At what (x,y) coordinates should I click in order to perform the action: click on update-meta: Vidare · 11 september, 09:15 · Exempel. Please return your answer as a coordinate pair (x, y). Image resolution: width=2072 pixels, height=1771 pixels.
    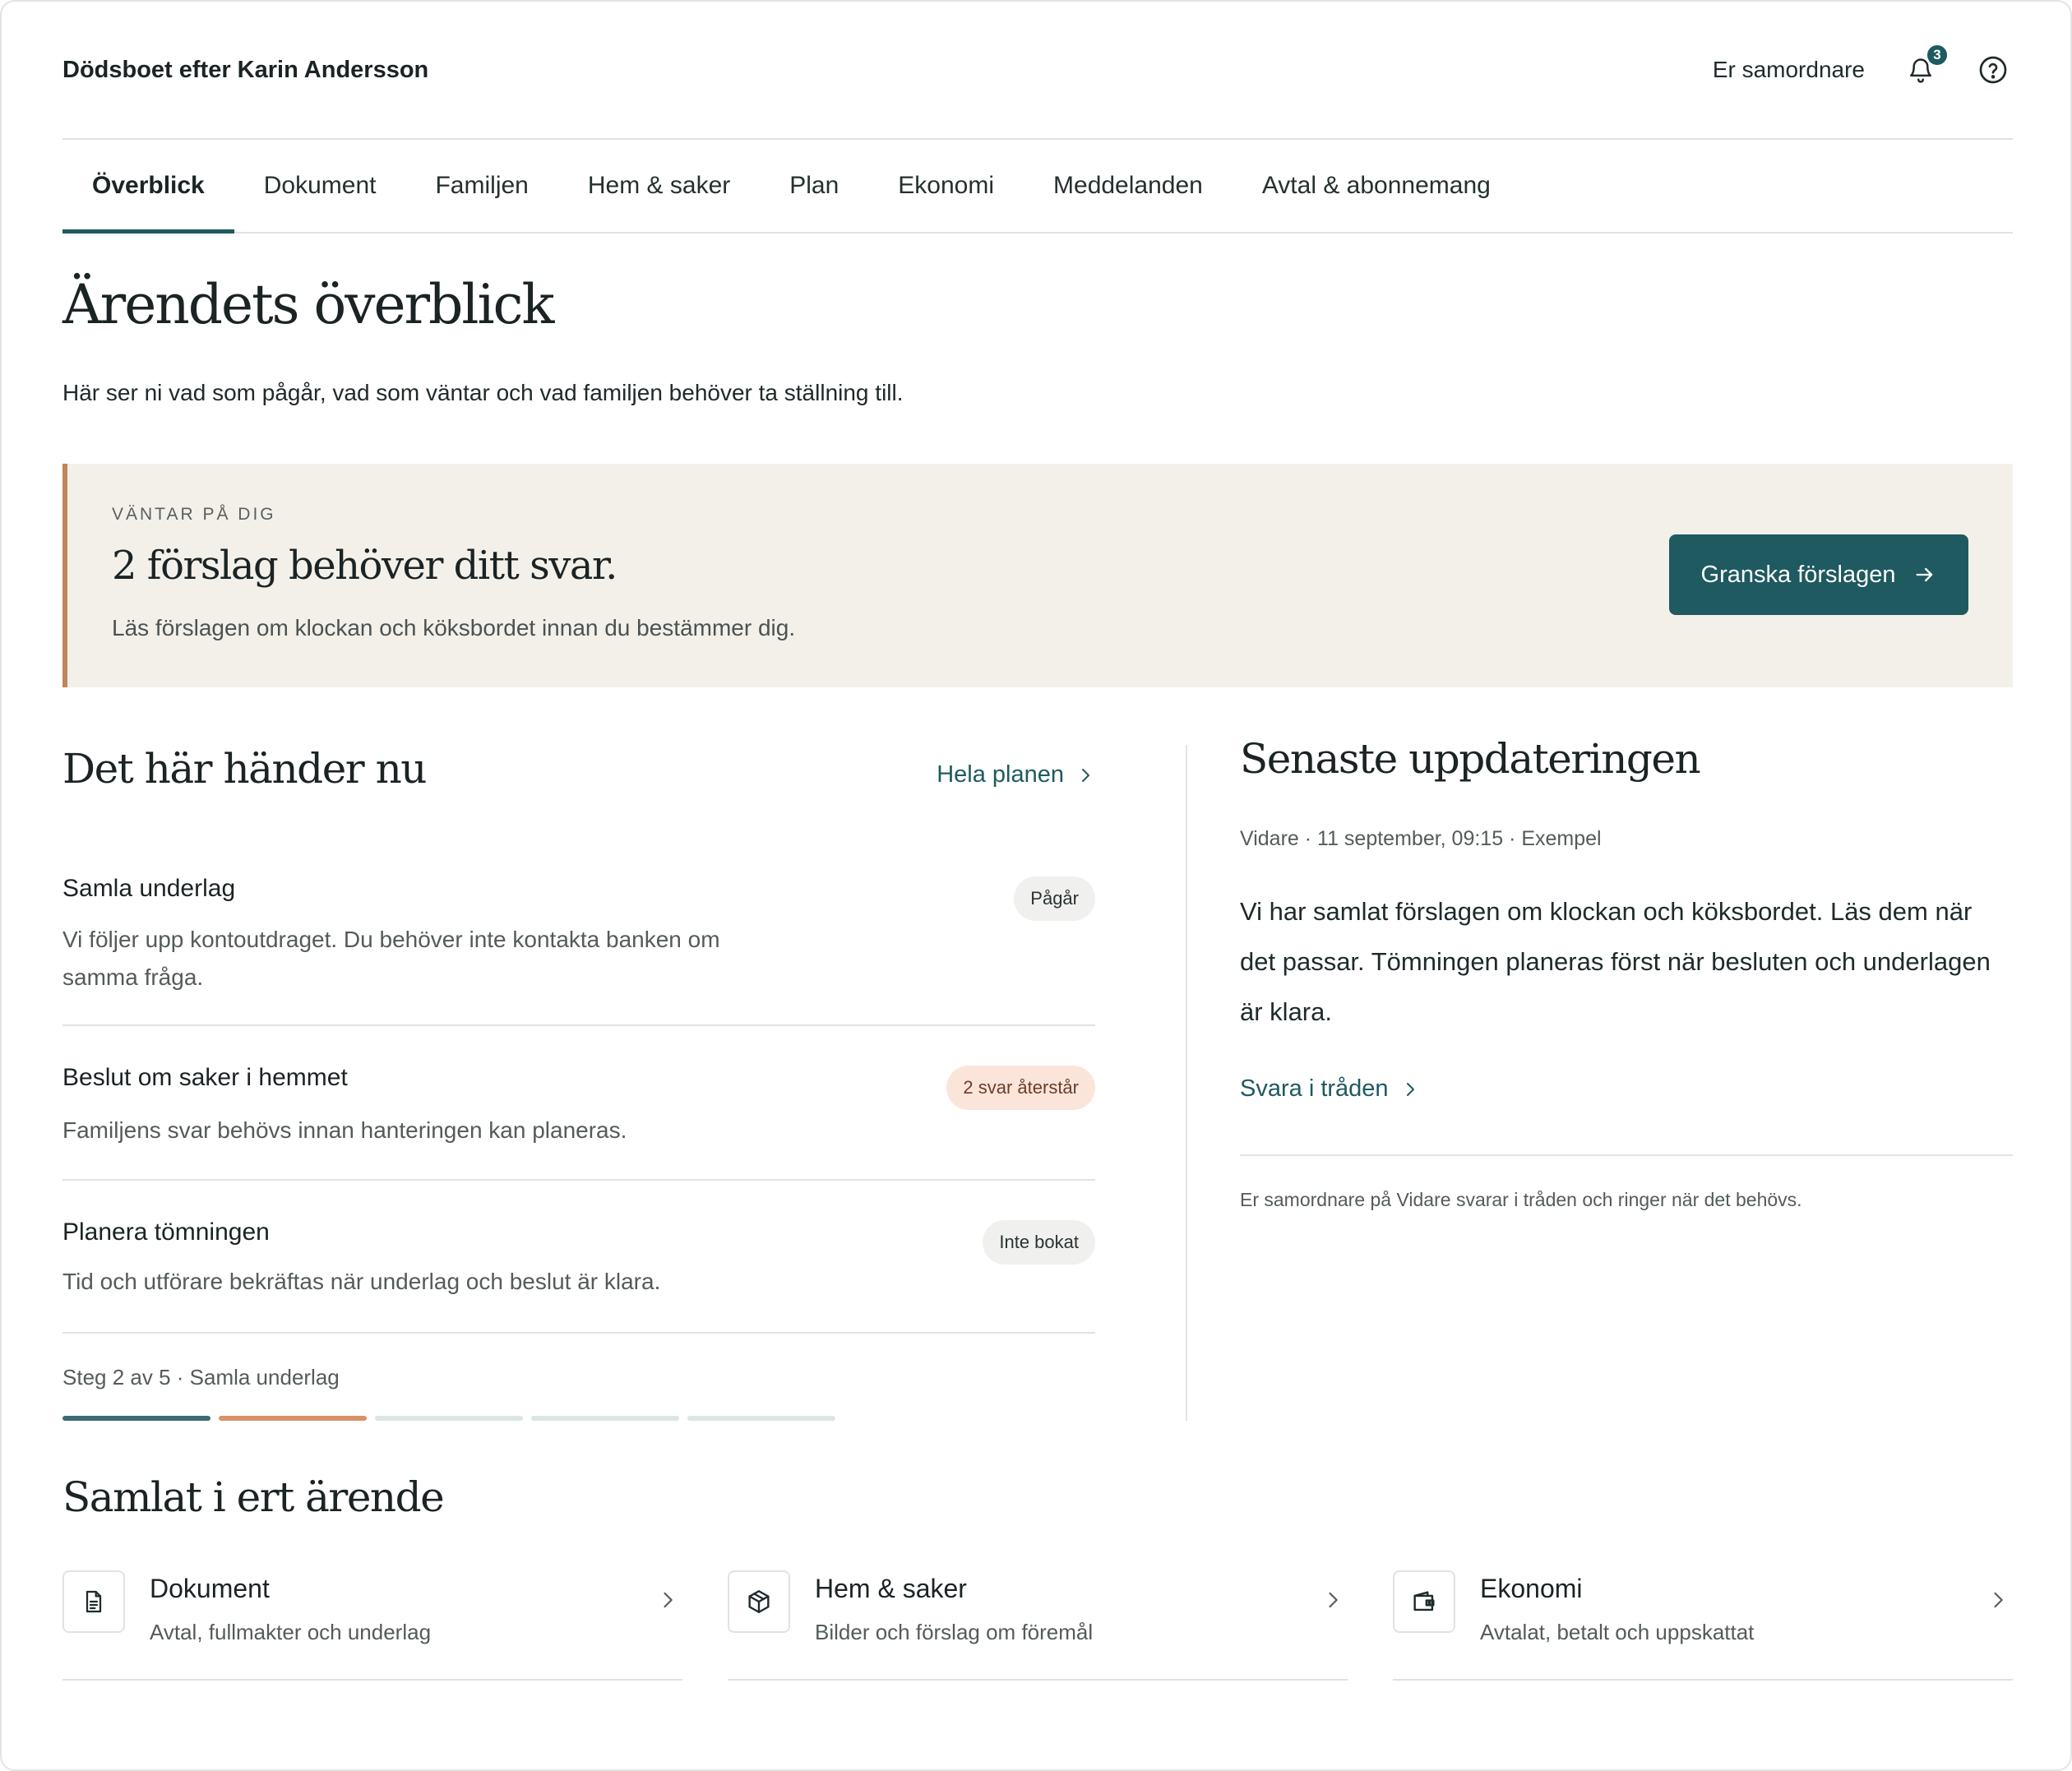
    Looking at the image, I should click on (1421, 838).